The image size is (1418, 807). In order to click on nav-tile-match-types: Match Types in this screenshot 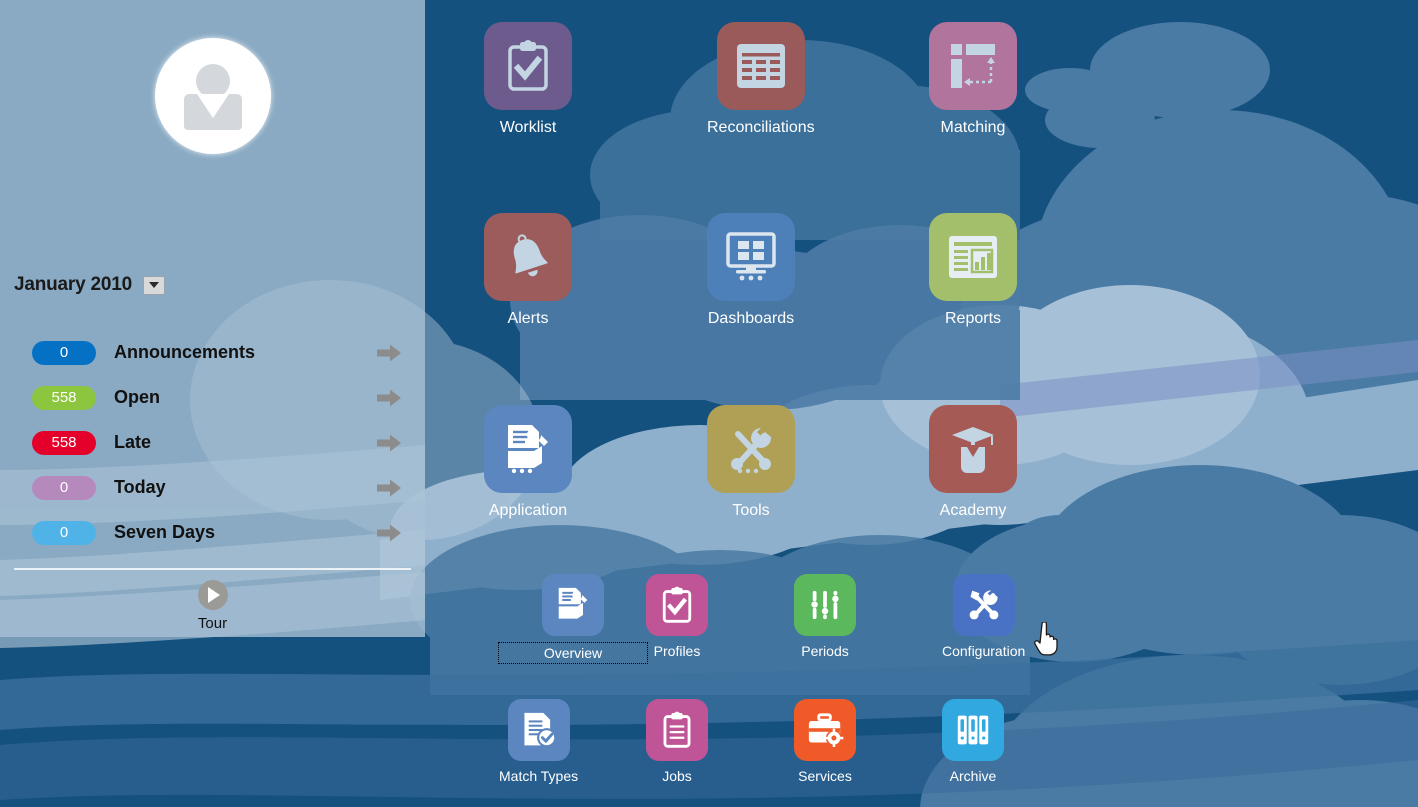, I will do `click(538, 741)`.